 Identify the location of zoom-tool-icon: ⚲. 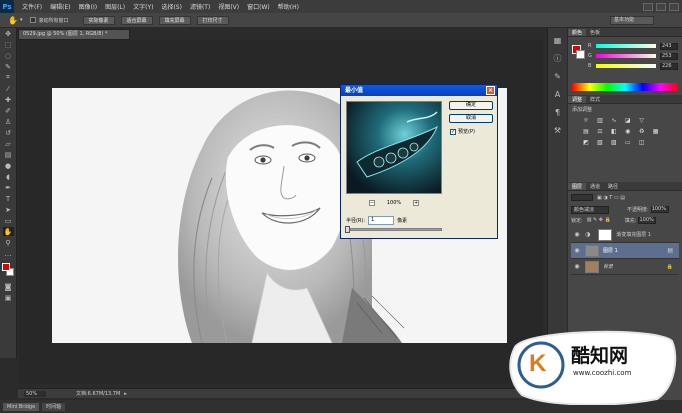
(8, 242).